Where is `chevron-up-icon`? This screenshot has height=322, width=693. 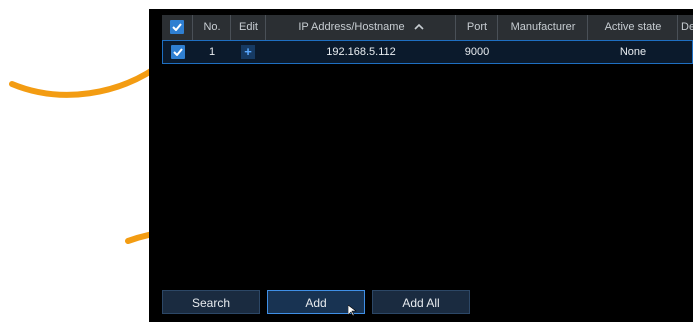
chevron-up-icon is located at coordinates (416, 27).